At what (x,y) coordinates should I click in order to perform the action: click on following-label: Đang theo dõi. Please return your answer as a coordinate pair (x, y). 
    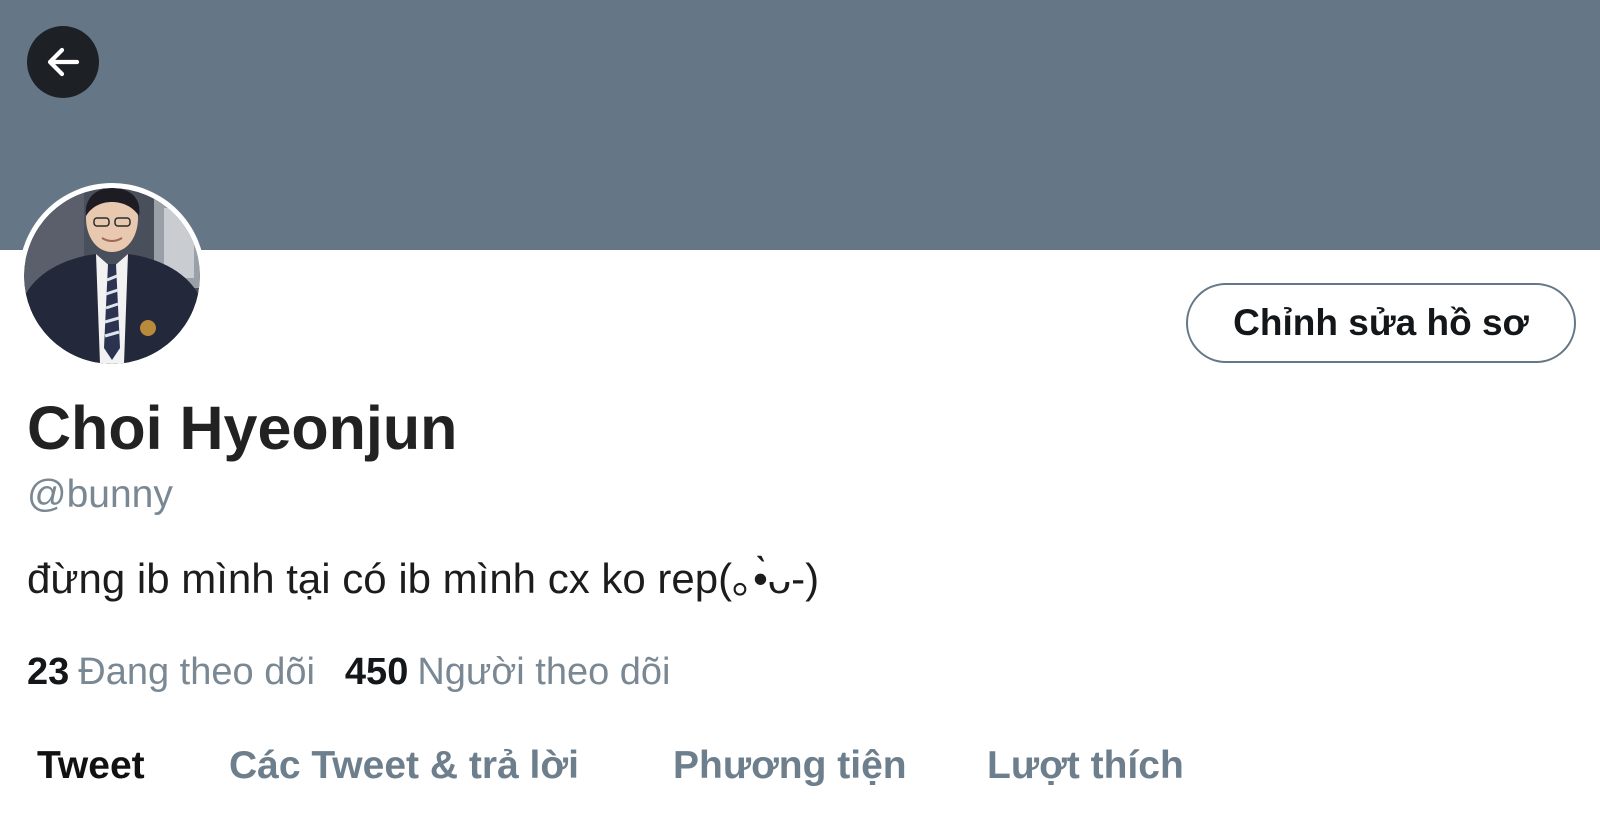
    Looking at the image, I should click on (196, 672).